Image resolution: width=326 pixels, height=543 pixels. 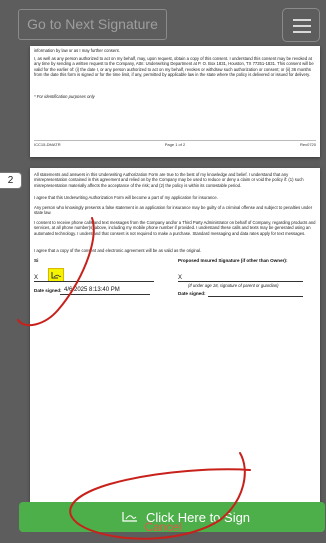 I want to click on owner-signature-label: Si, so click(x=36, y=260).